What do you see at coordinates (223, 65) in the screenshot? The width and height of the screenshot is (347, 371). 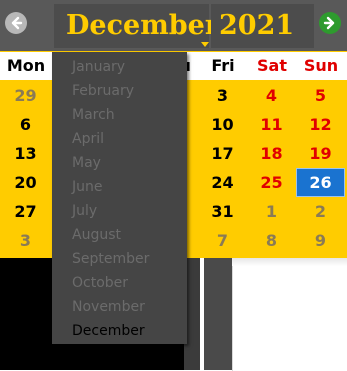 I see `weekday-fri: Fri` at bounding box center [223, 65].